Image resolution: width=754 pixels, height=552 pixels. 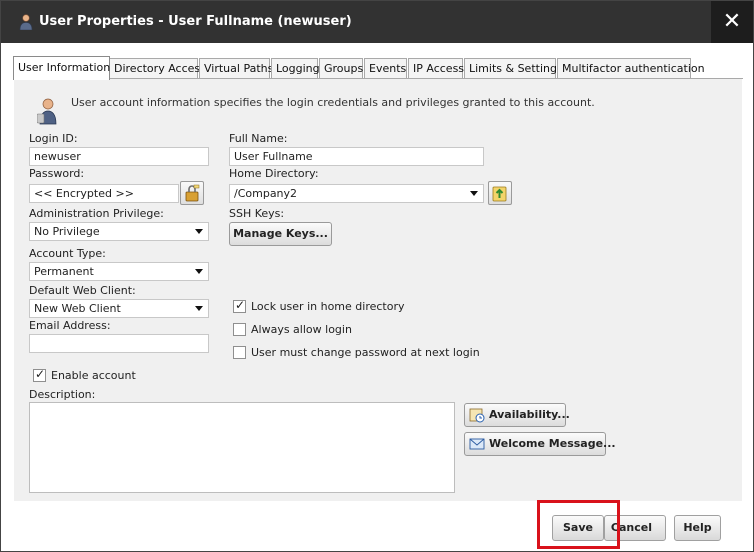 What do you see at coordinates (513, 68) in the screenshot?
I see `tab-limits-settings: Limits & Settings` at bounding box center [513, 68].